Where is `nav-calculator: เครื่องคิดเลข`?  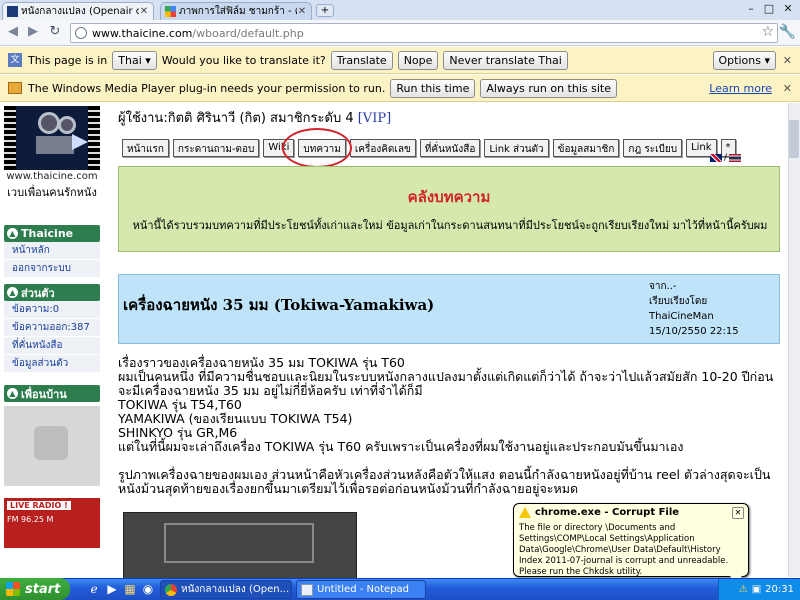 nav-calculator: เครื่องคิดเลข is located at coordinates (382, 148).